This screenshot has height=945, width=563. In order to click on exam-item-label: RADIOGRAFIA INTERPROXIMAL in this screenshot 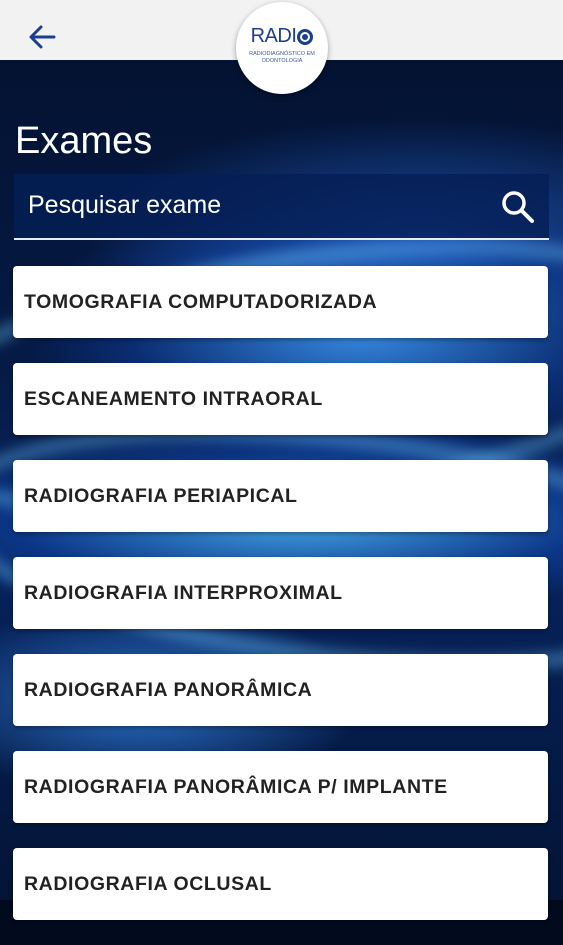, I will do `click(183, 592)`.